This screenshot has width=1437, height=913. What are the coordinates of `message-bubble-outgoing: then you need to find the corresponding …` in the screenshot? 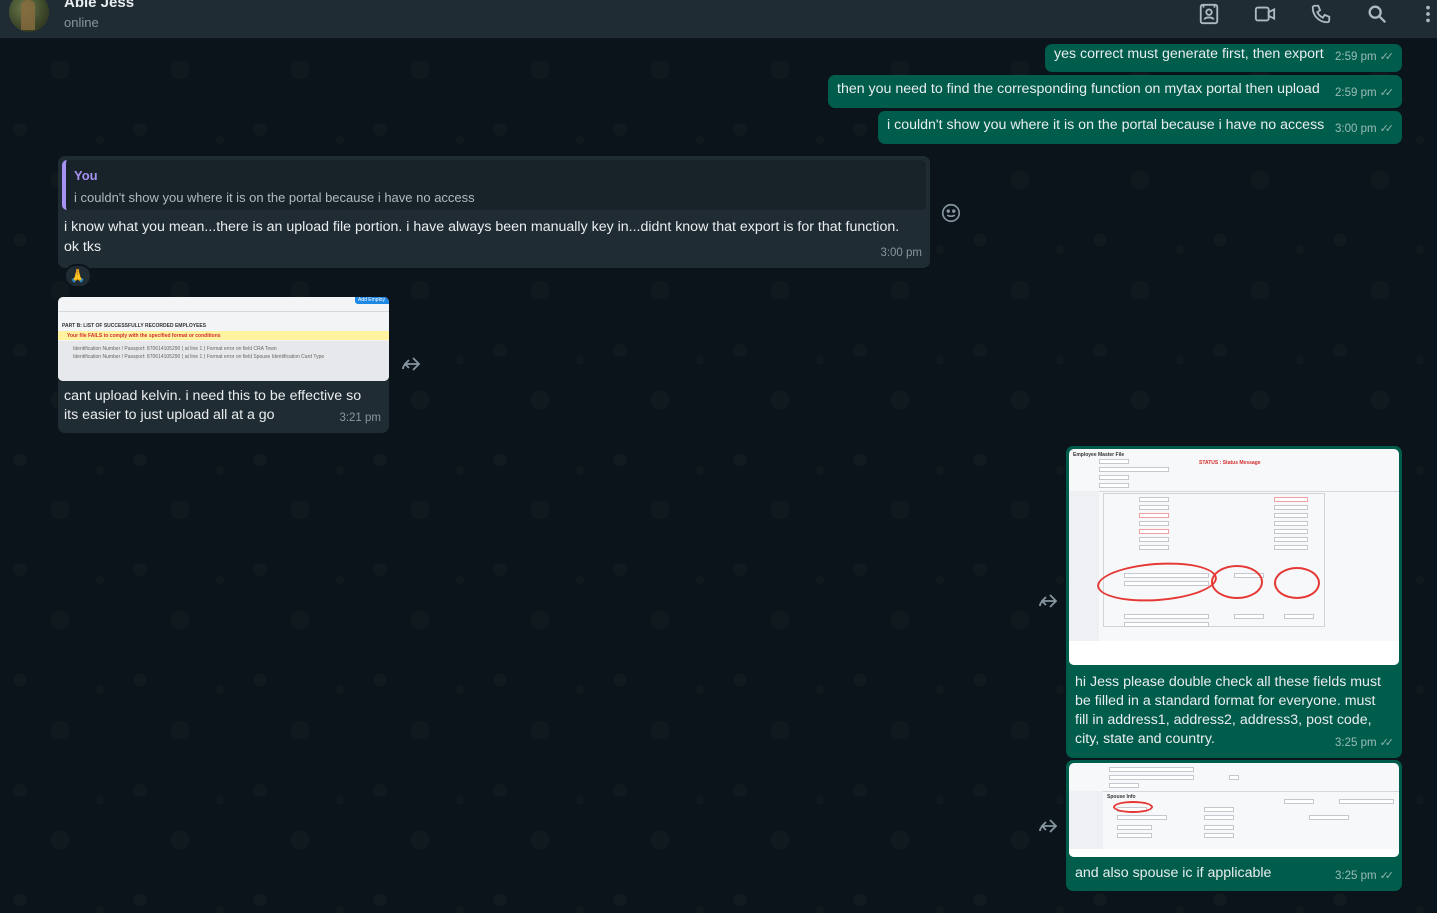 It's located at (1115, 91).